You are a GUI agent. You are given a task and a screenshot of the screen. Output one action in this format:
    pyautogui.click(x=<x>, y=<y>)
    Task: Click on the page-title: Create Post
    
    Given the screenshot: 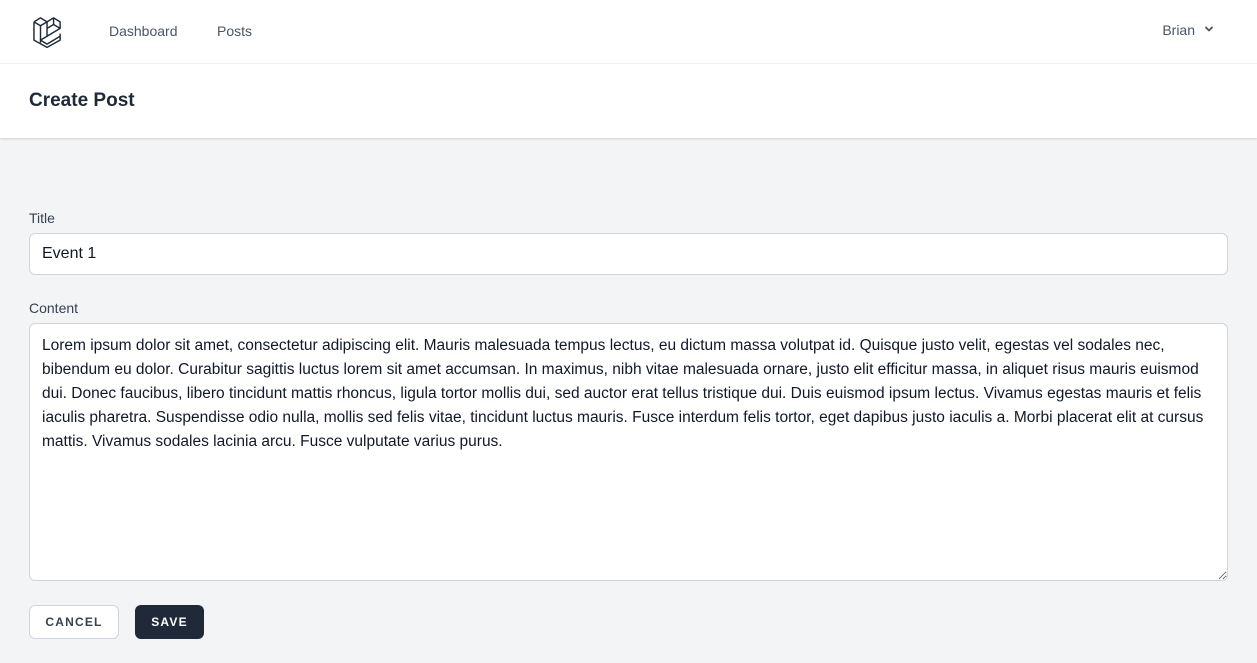 What is the action you would take?
    pyautogui.click(x=82, y=100)
    